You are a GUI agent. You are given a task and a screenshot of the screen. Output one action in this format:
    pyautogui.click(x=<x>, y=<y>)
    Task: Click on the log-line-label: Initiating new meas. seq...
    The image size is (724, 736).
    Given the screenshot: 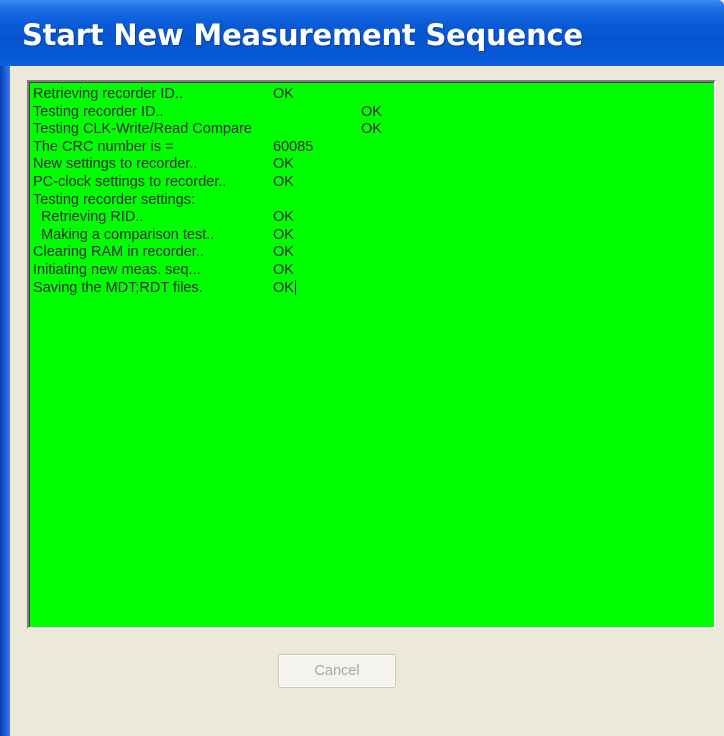 What is the action you would take?
    pyautogui.click(x=117, y=269)
    